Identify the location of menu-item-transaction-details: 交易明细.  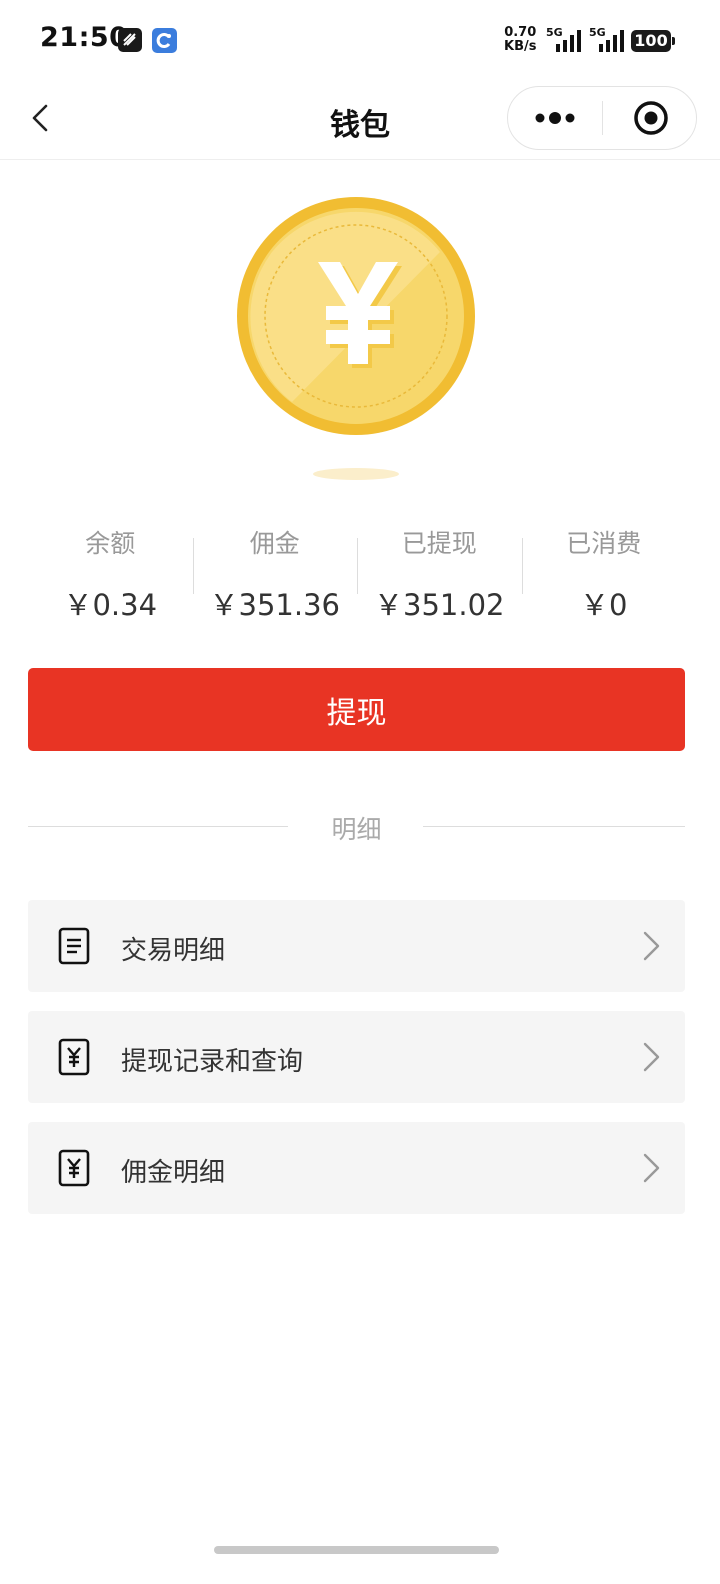
(356, 946).